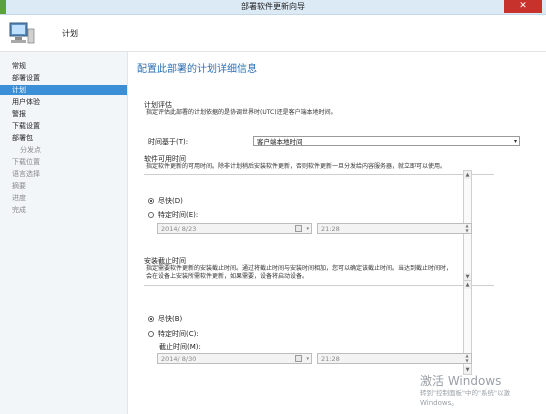 The image size is (546, 414). Describe the element at coordinates (319, 285) in the screenshot. I see `deadline-separator` at that location.